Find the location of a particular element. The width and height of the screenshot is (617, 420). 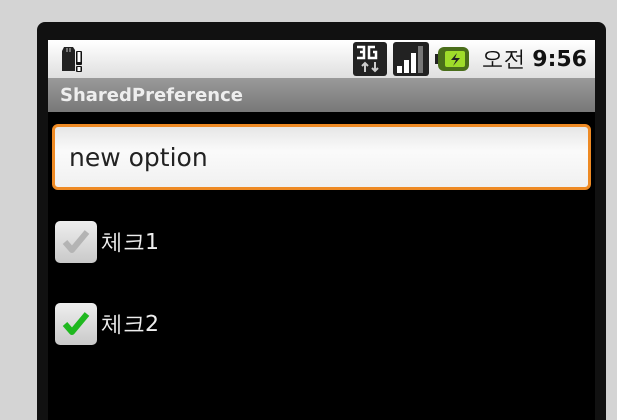

app-title: SharedPreference is located at coordinates (151, 95).